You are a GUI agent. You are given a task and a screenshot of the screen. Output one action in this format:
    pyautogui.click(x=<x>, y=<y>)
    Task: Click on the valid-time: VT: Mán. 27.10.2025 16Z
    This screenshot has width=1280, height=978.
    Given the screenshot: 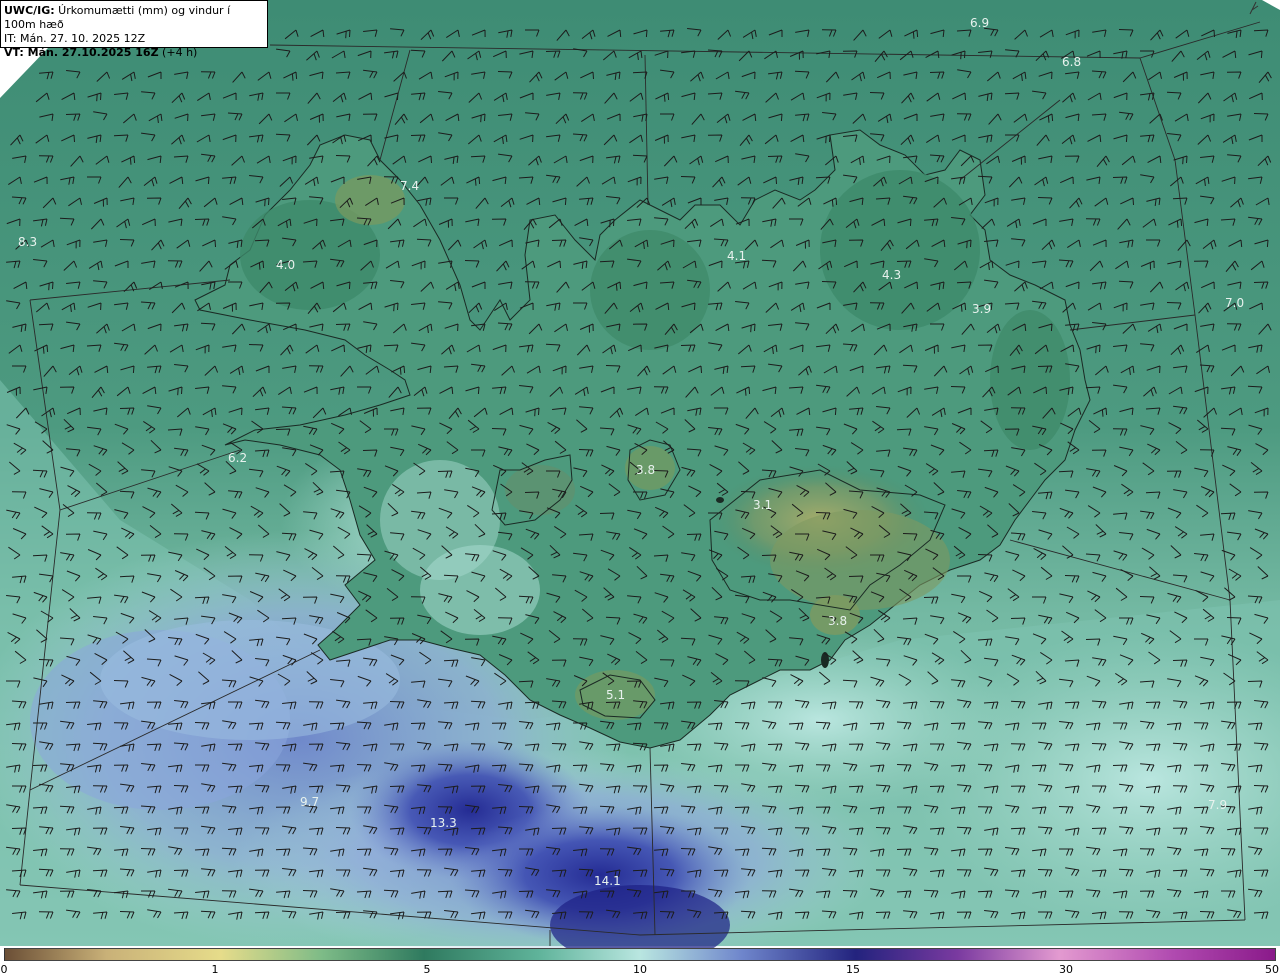 What is the action you would take?
    pyautogui.click(x=81, y=52)
    